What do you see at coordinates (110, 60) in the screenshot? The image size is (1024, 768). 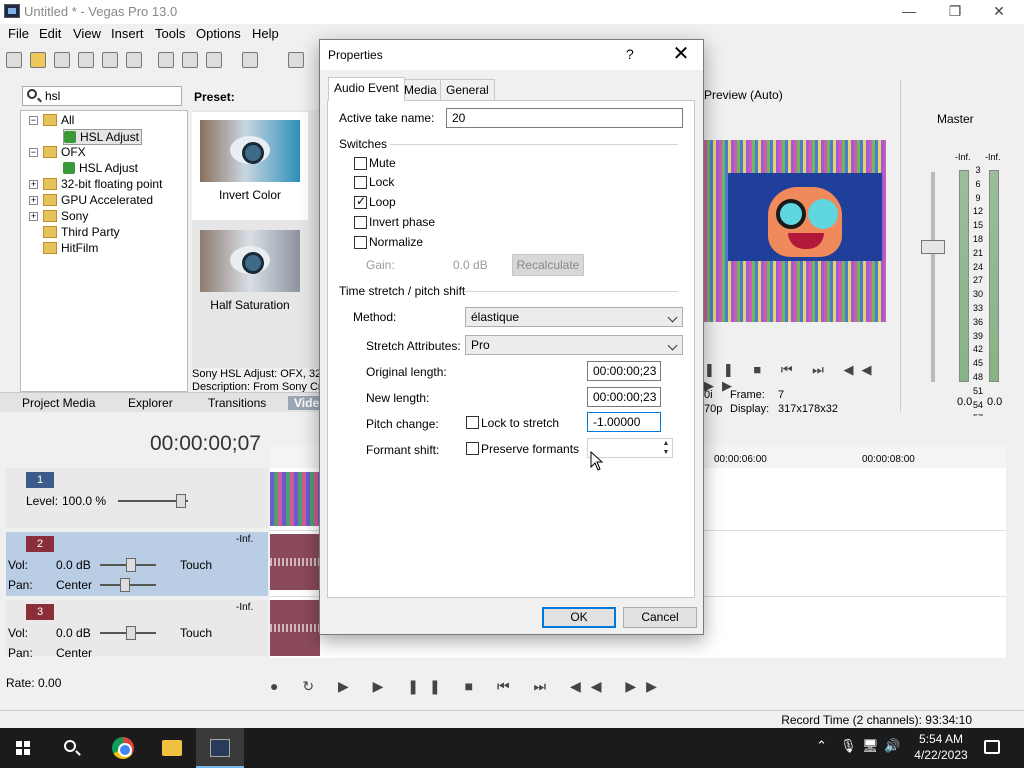 I see `render-icon` at bounding box center [110, 60].